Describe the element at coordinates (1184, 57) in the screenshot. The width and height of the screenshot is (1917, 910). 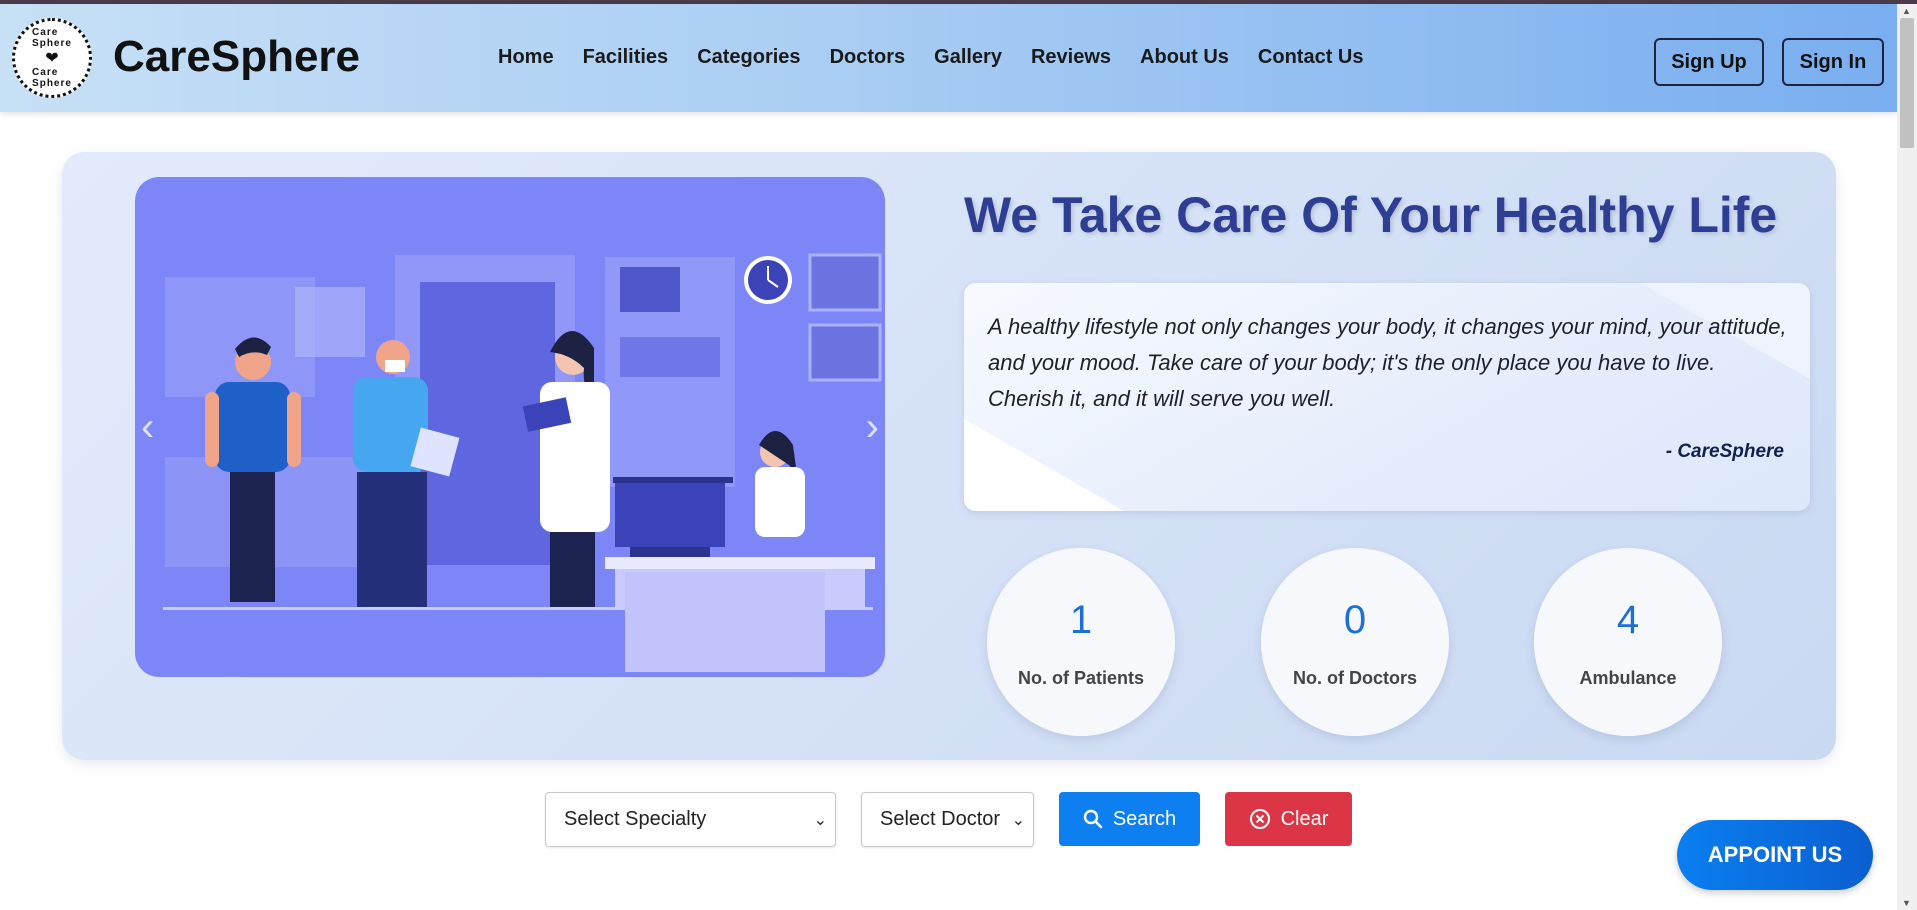
I see `nav-about-us: About Us` at that location.